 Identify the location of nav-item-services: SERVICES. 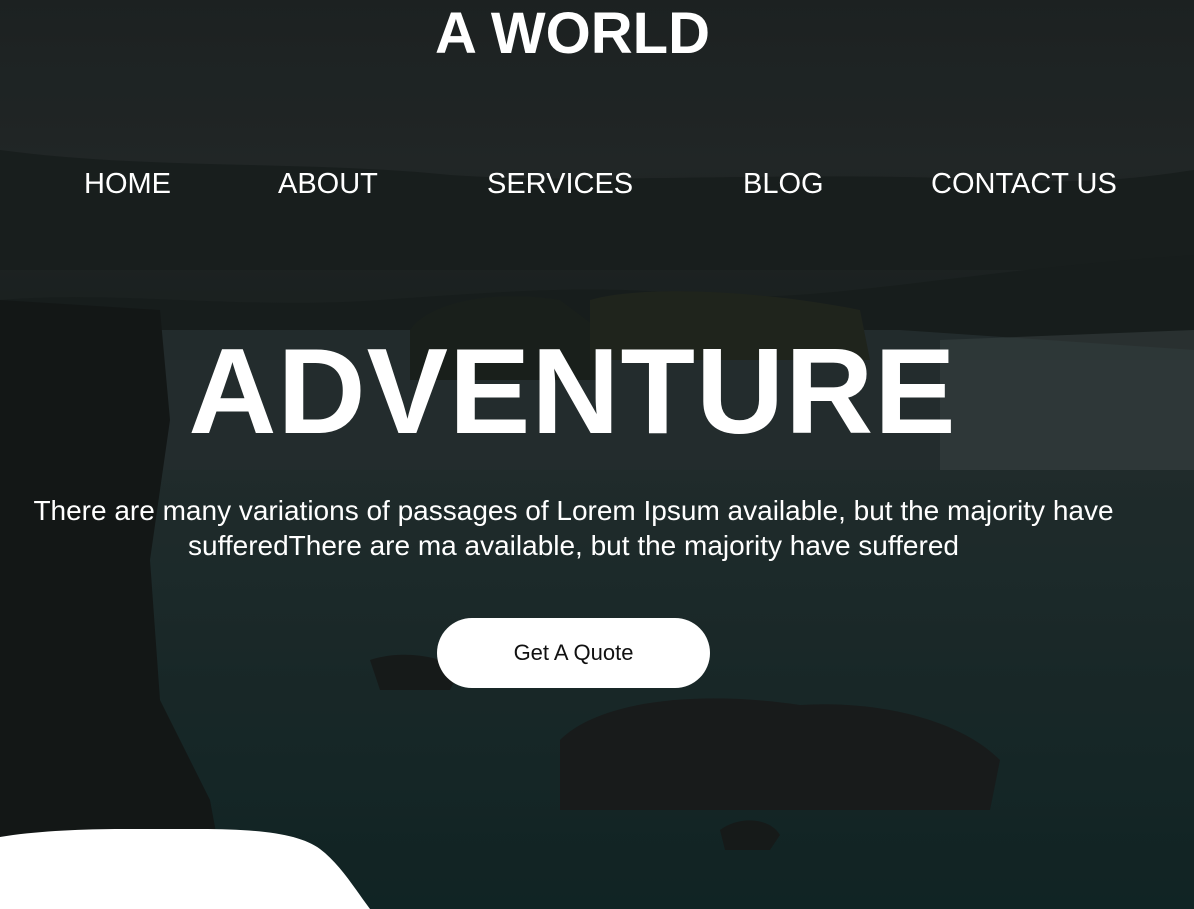
(560, 184).